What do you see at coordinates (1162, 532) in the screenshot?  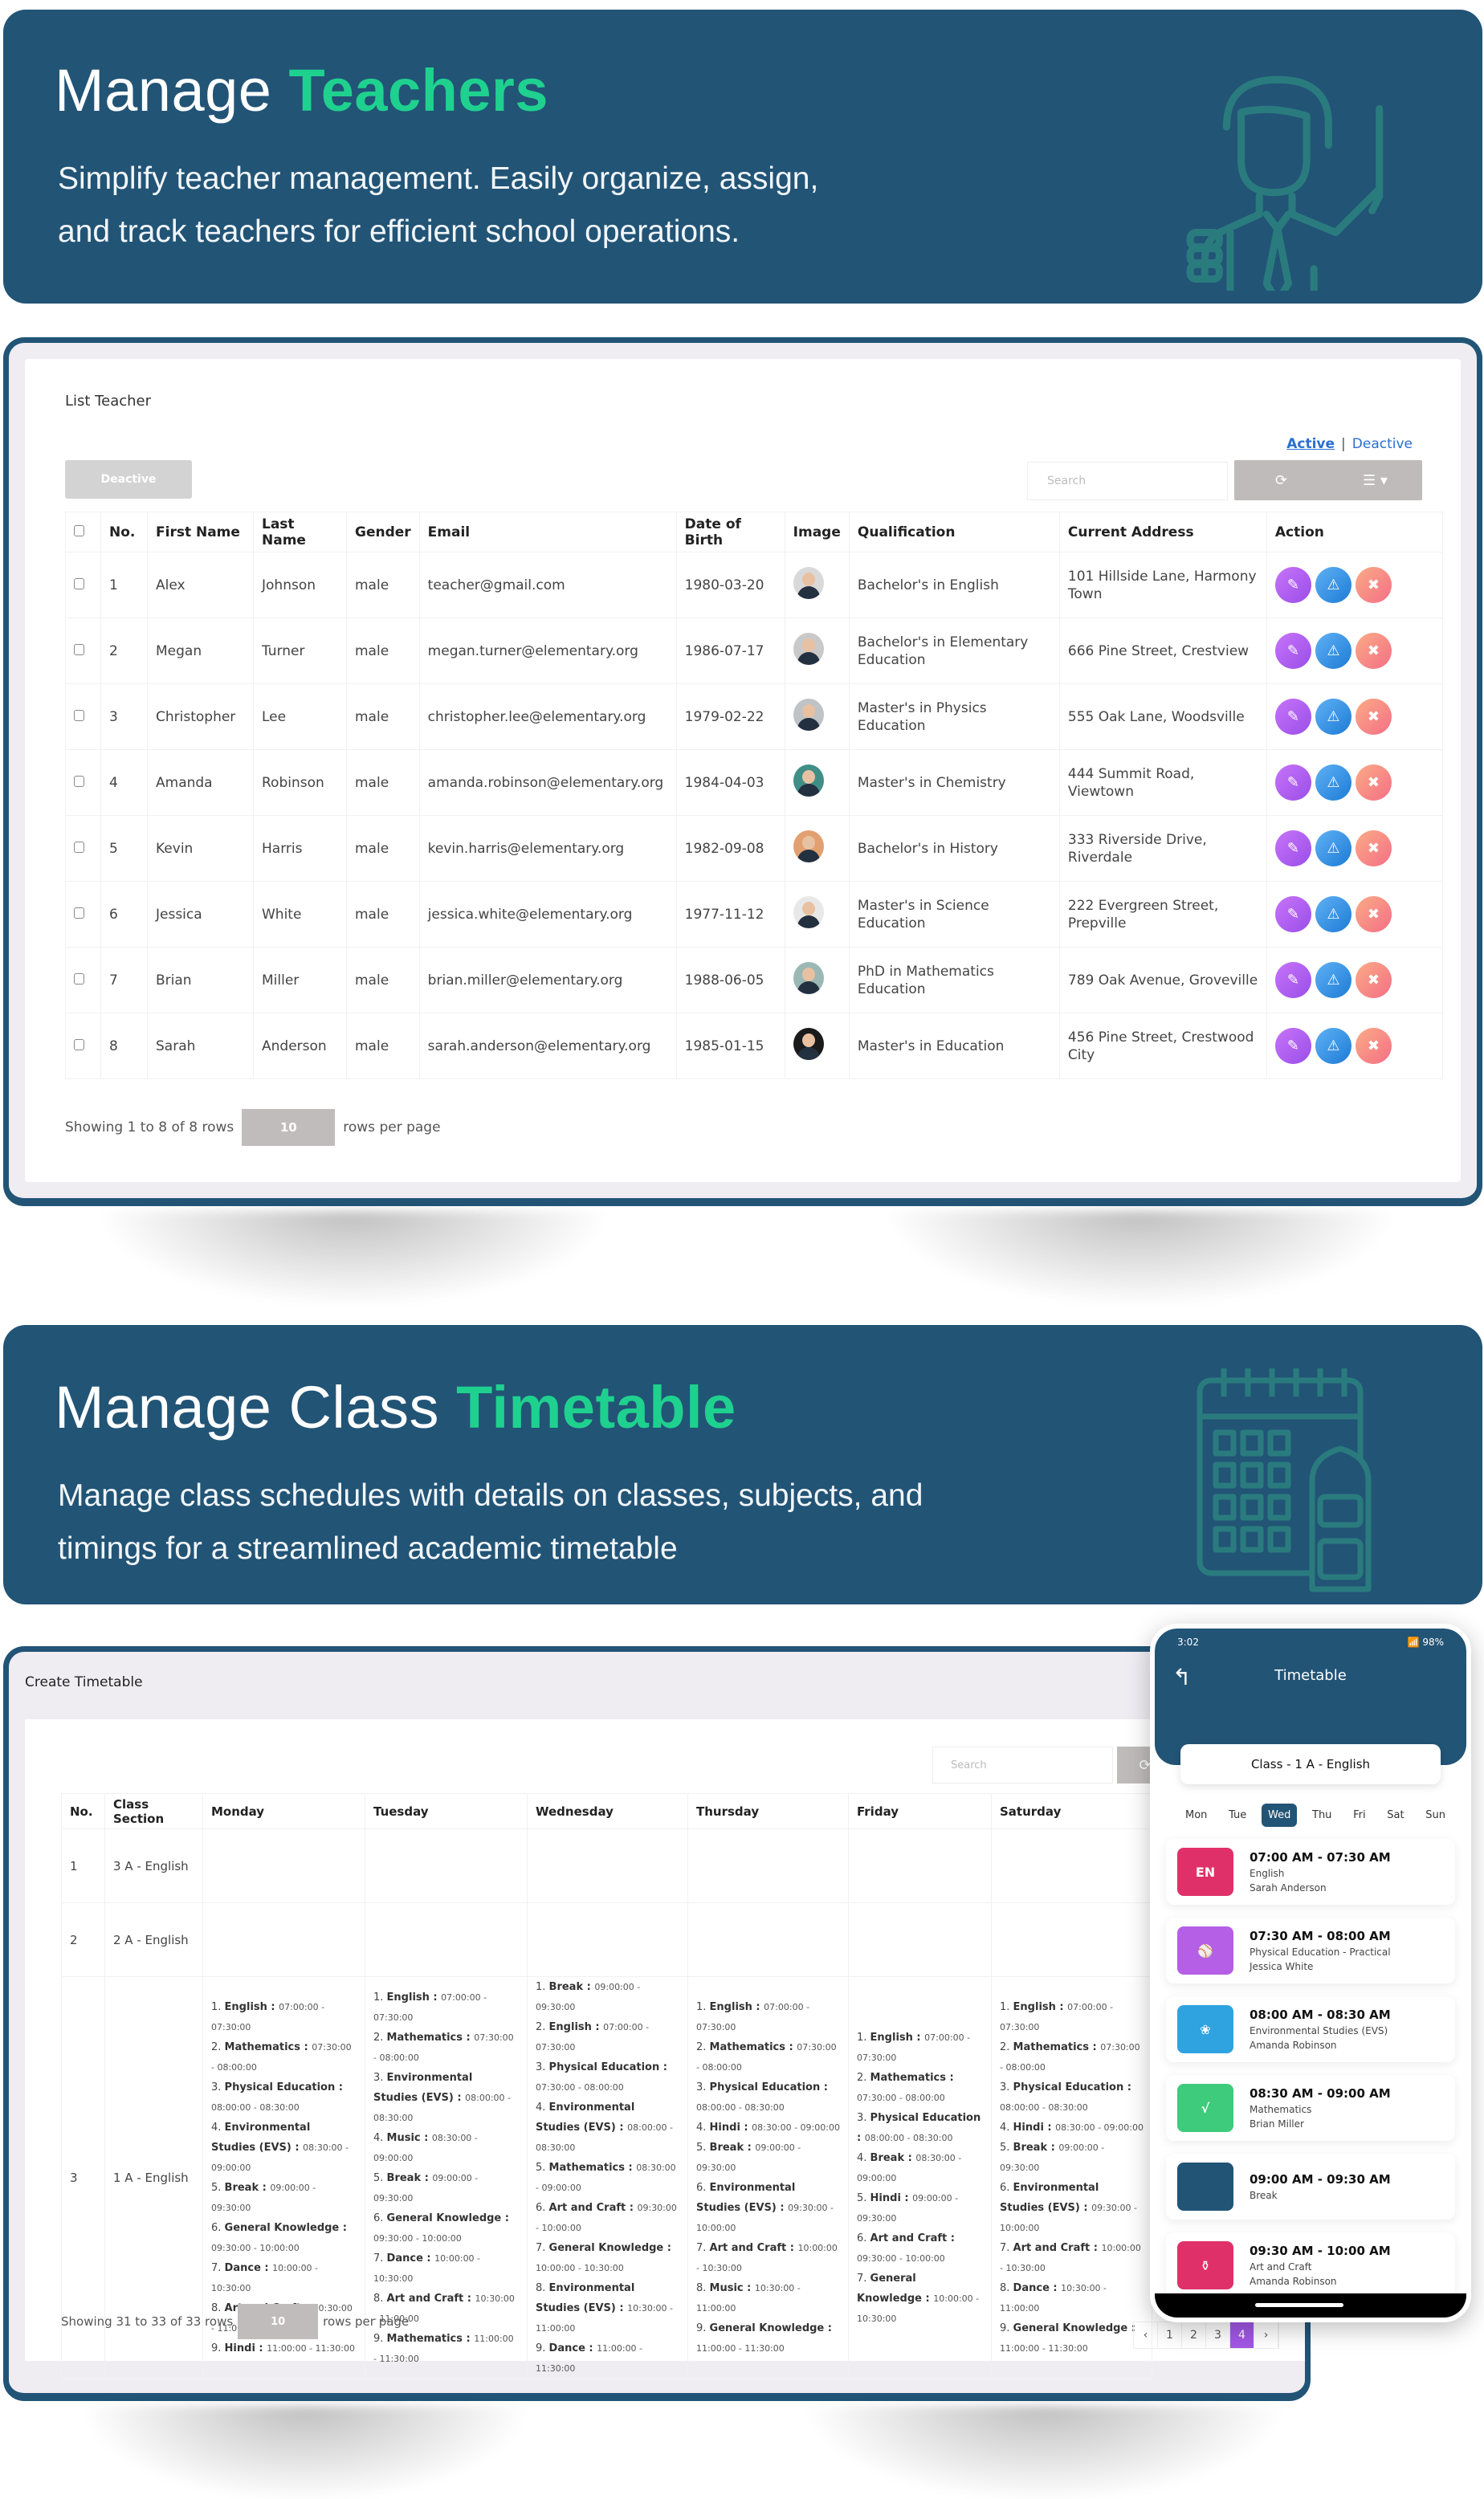 I see `col-header: Current Address` at bounding box center [1162, 532].